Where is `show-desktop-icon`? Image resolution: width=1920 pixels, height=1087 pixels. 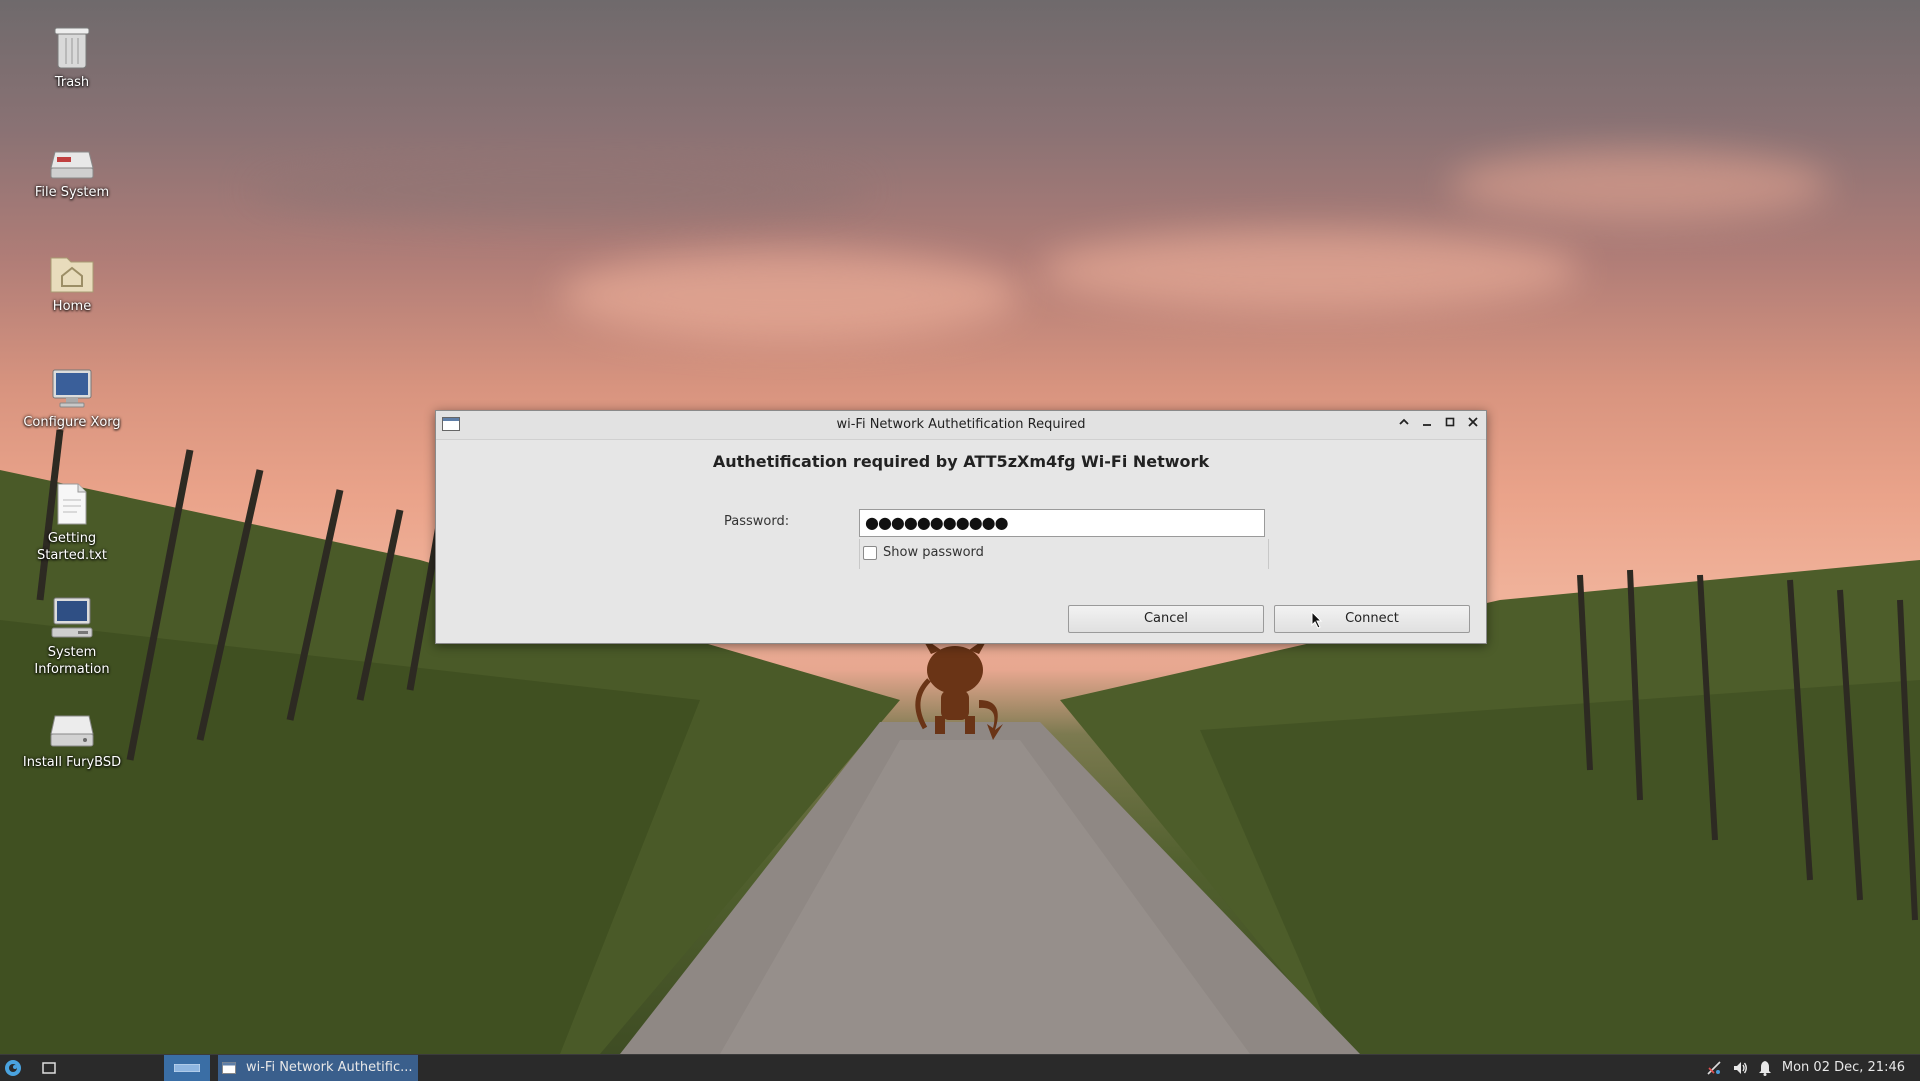 show-desktop-icon is located at coordinates (49, 1068).